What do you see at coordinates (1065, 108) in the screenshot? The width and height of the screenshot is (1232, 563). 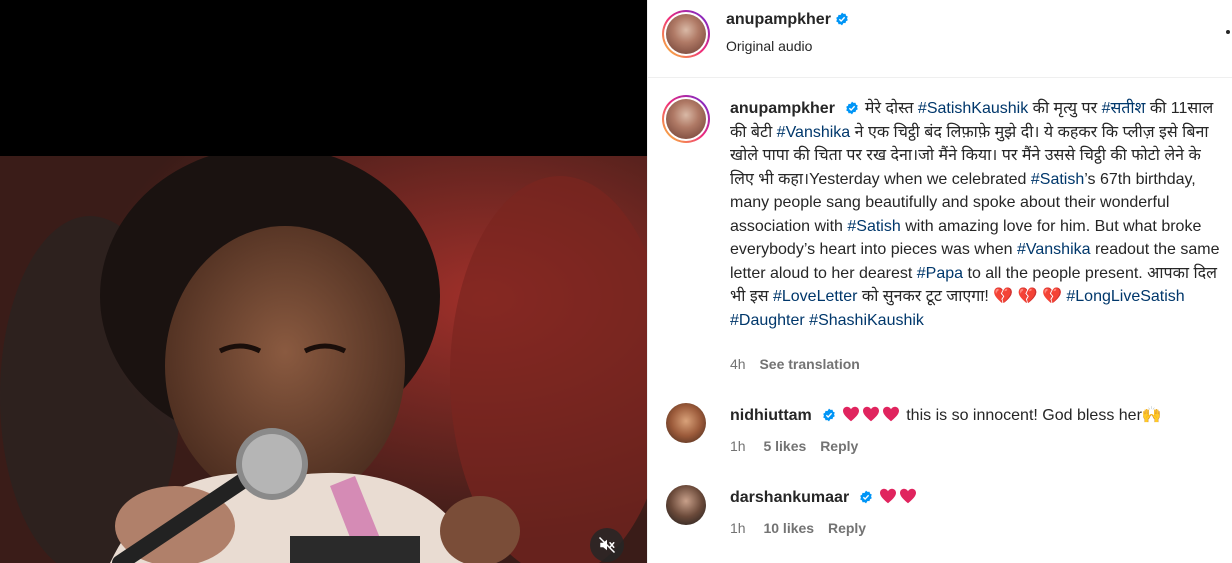 I see `caption-text-segment: की मृत्यु पर` at bounding box center [1065, 108].